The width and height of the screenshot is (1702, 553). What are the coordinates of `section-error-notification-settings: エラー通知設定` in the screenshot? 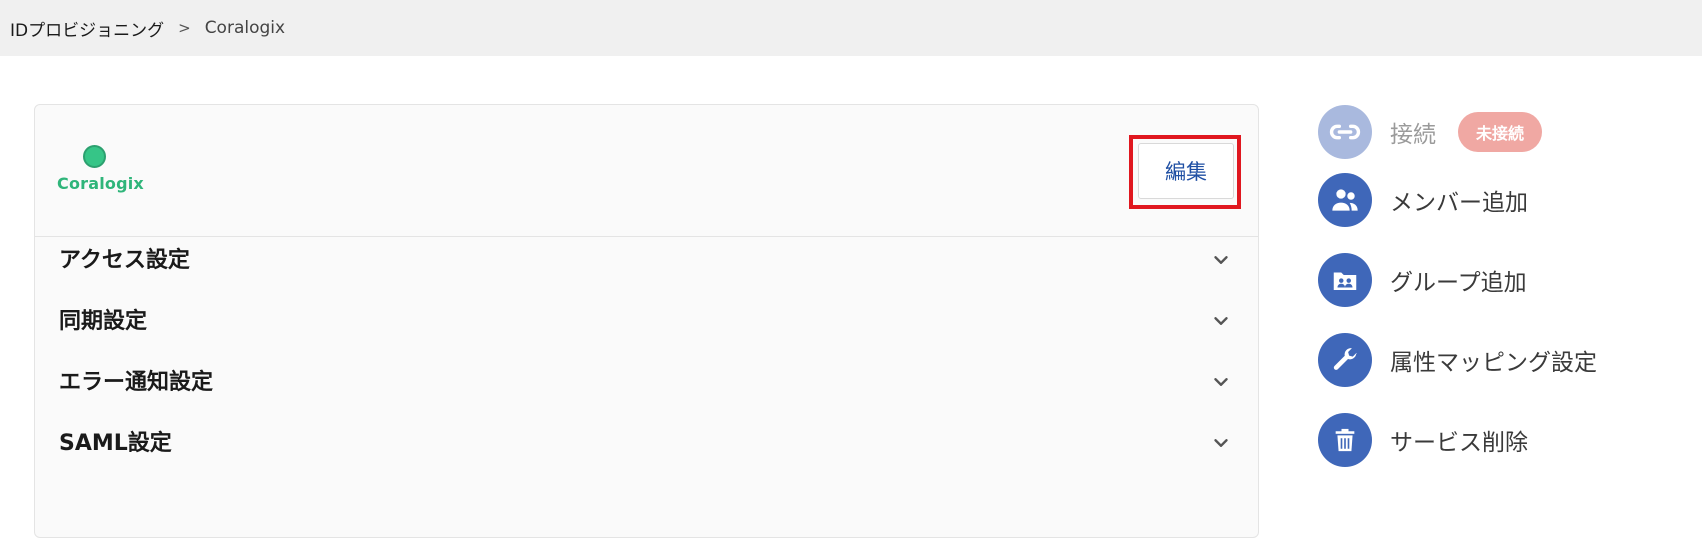 It's located at (646, 380).